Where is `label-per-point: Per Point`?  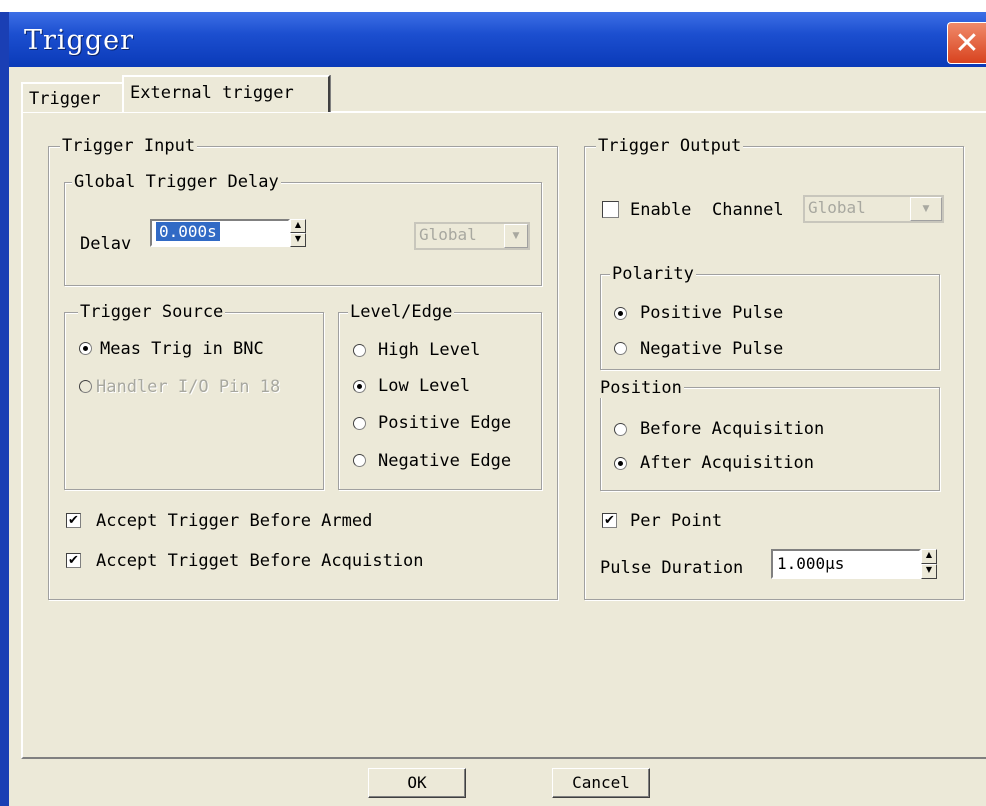 label-per-point: Per Point is located at coordinates (676, 521).